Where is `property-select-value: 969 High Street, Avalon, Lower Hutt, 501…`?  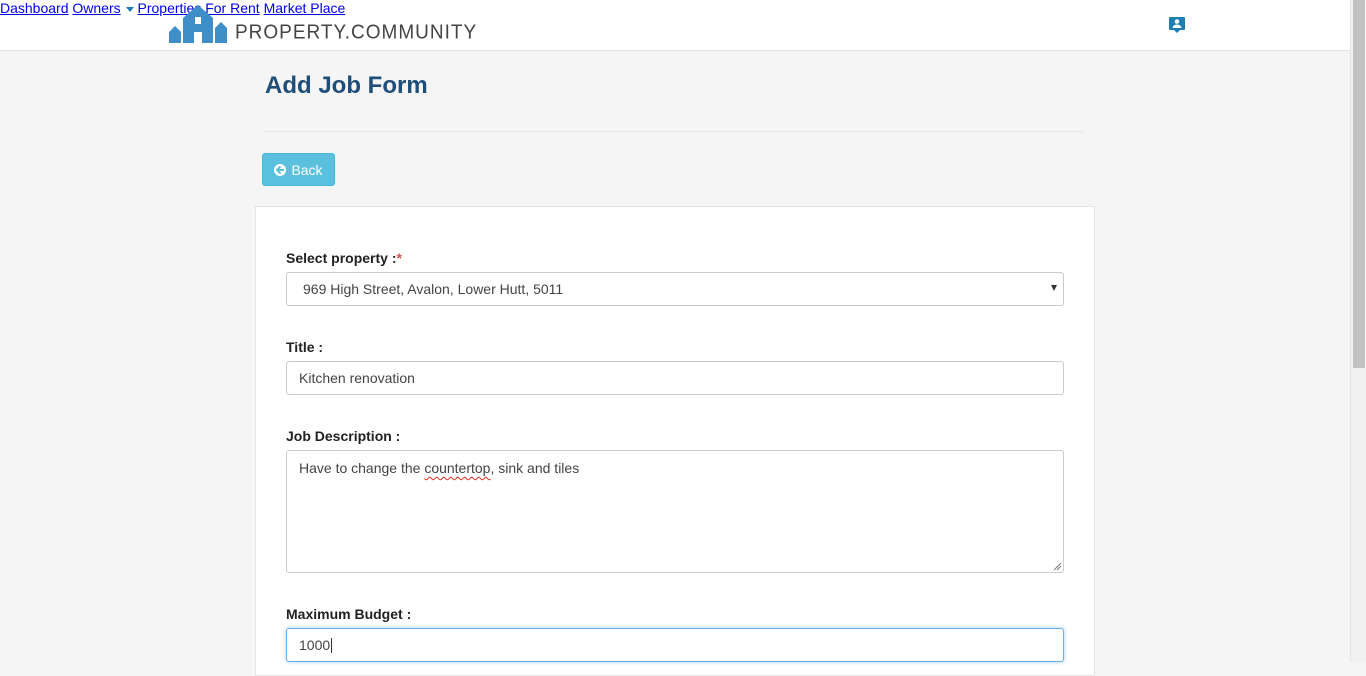 property-select-value: 969 High Street, Avalon, Lower Hutt, 501… is located at coordinates (433, 289).